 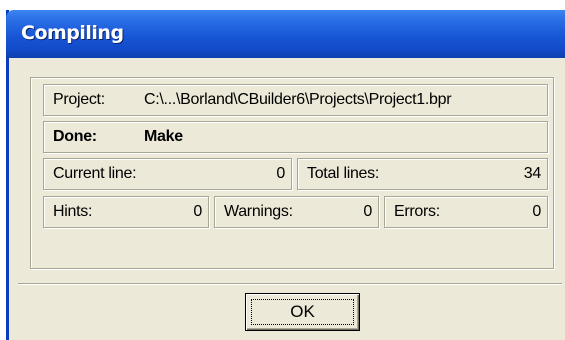 What do you see at coordinates (295, 137) in the screenshot?
I see `status-panel: Done: Make` at bounding box center [295, 137].